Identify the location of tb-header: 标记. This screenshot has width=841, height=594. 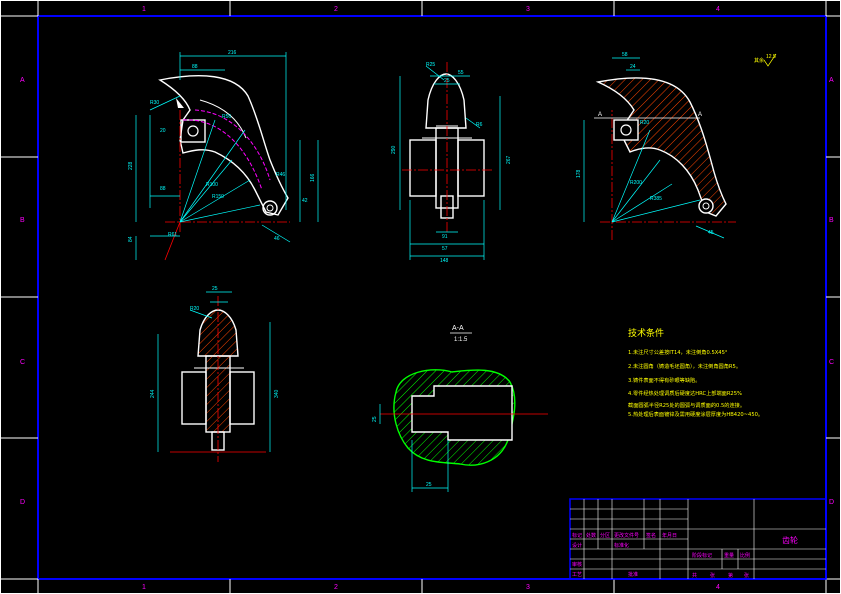
(577, 535).